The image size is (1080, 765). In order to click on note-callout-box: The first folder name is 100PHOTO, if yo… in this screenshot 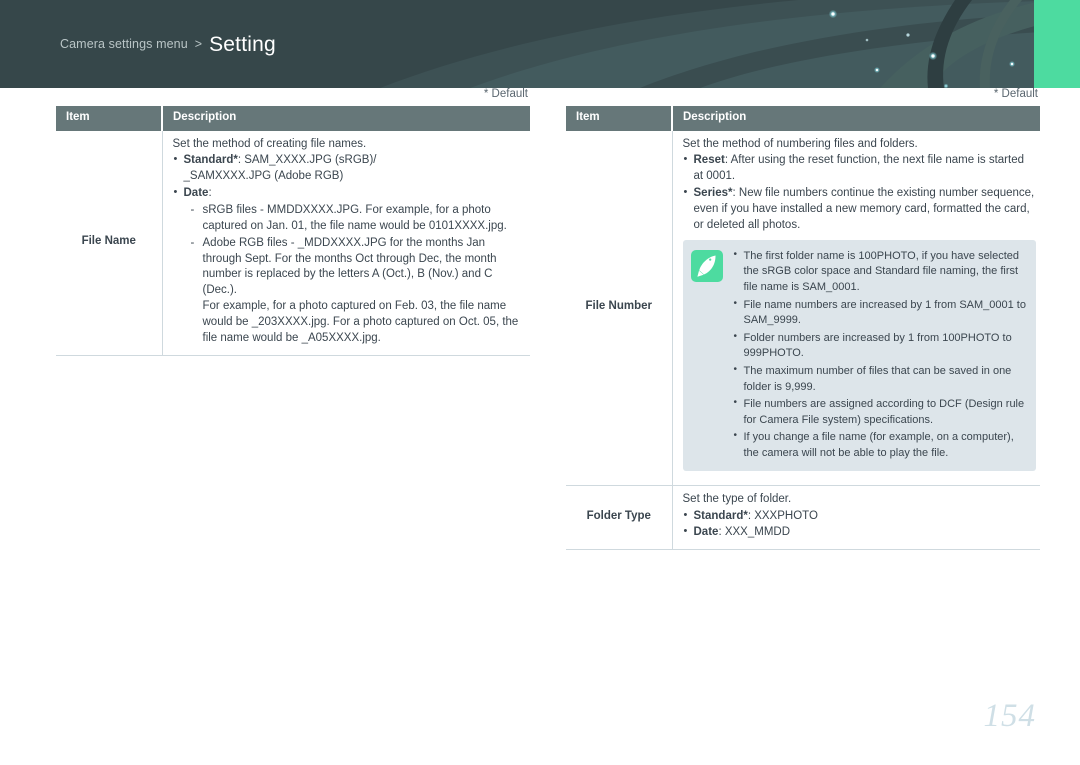, I will do `click(859, 355)`.